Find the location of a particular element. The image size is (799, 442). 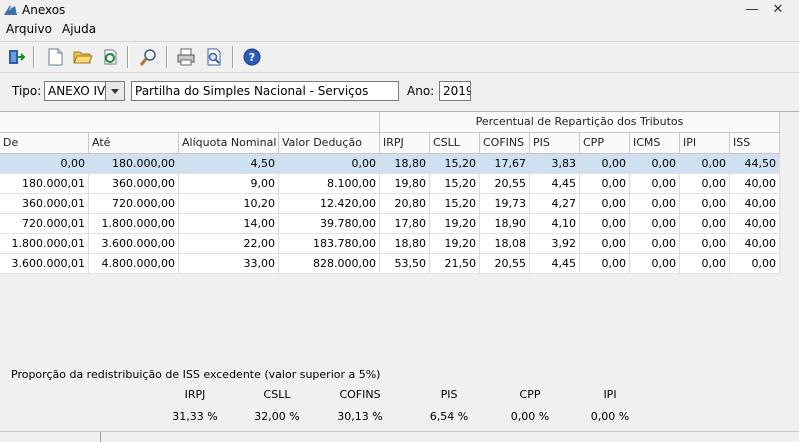

redistribution-value-pis: 6,54 % is located at coordinates (449, 416).